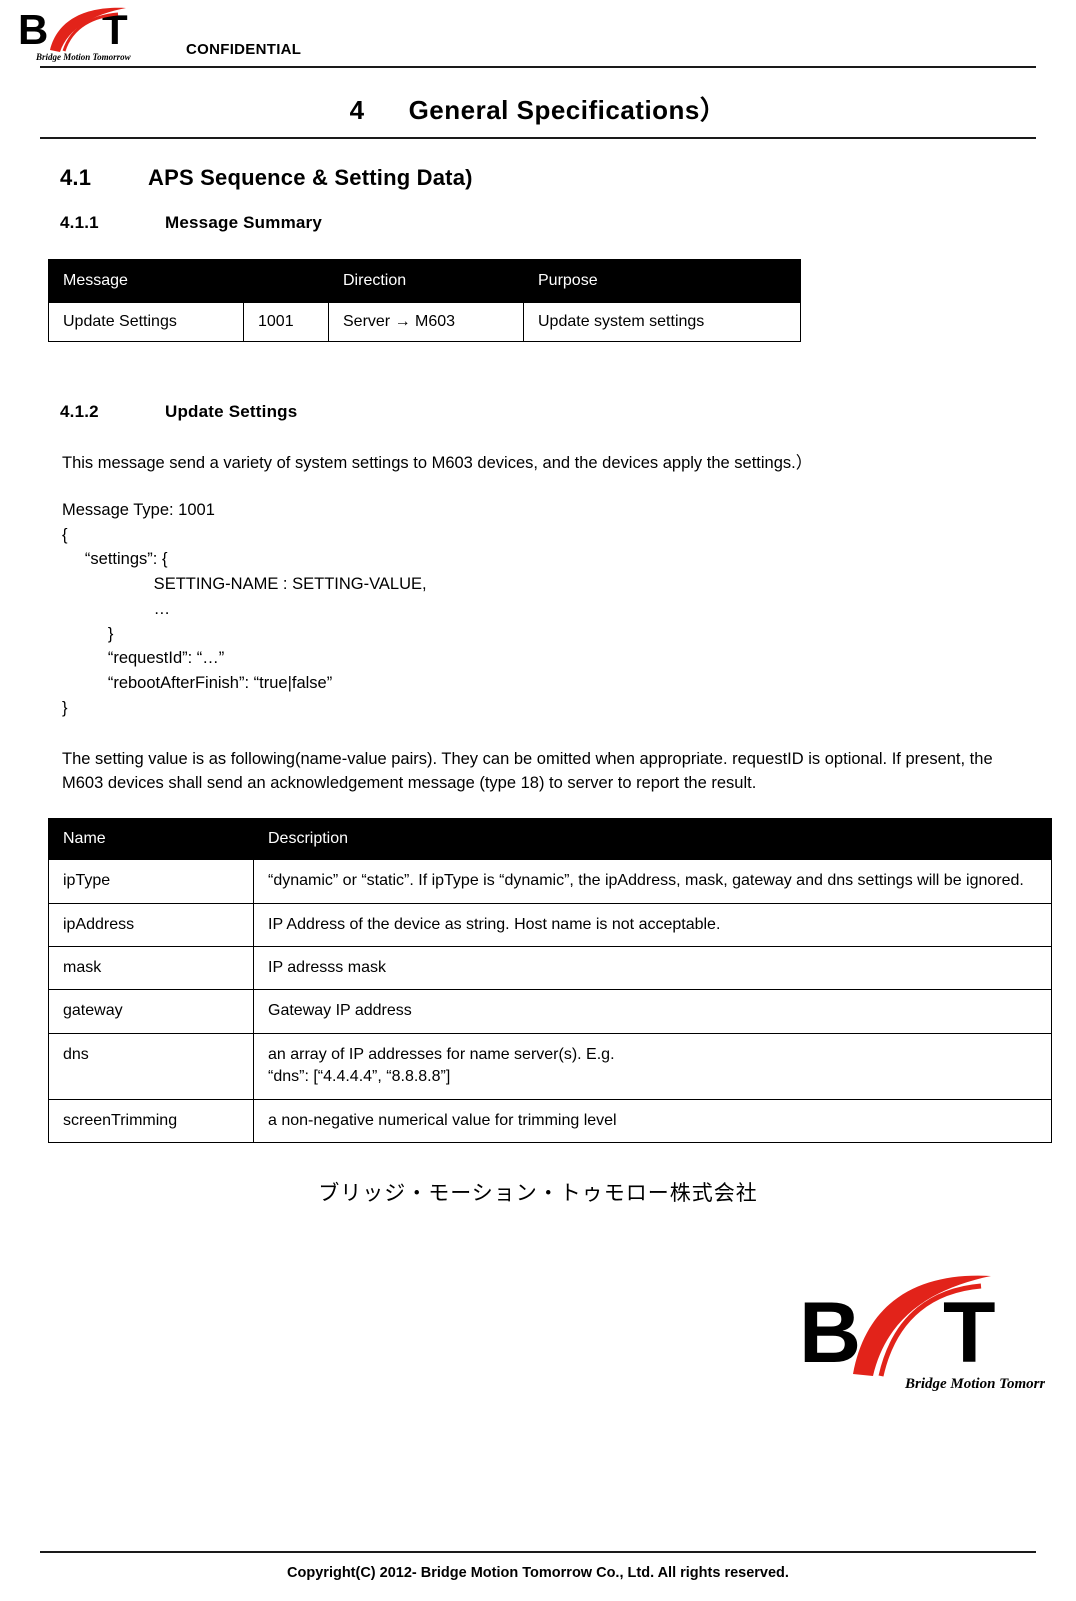  What do you see at coordinates (151, 839) in the screenshot?
I see `column-header-name: Name` at bounding box center [151, 839].